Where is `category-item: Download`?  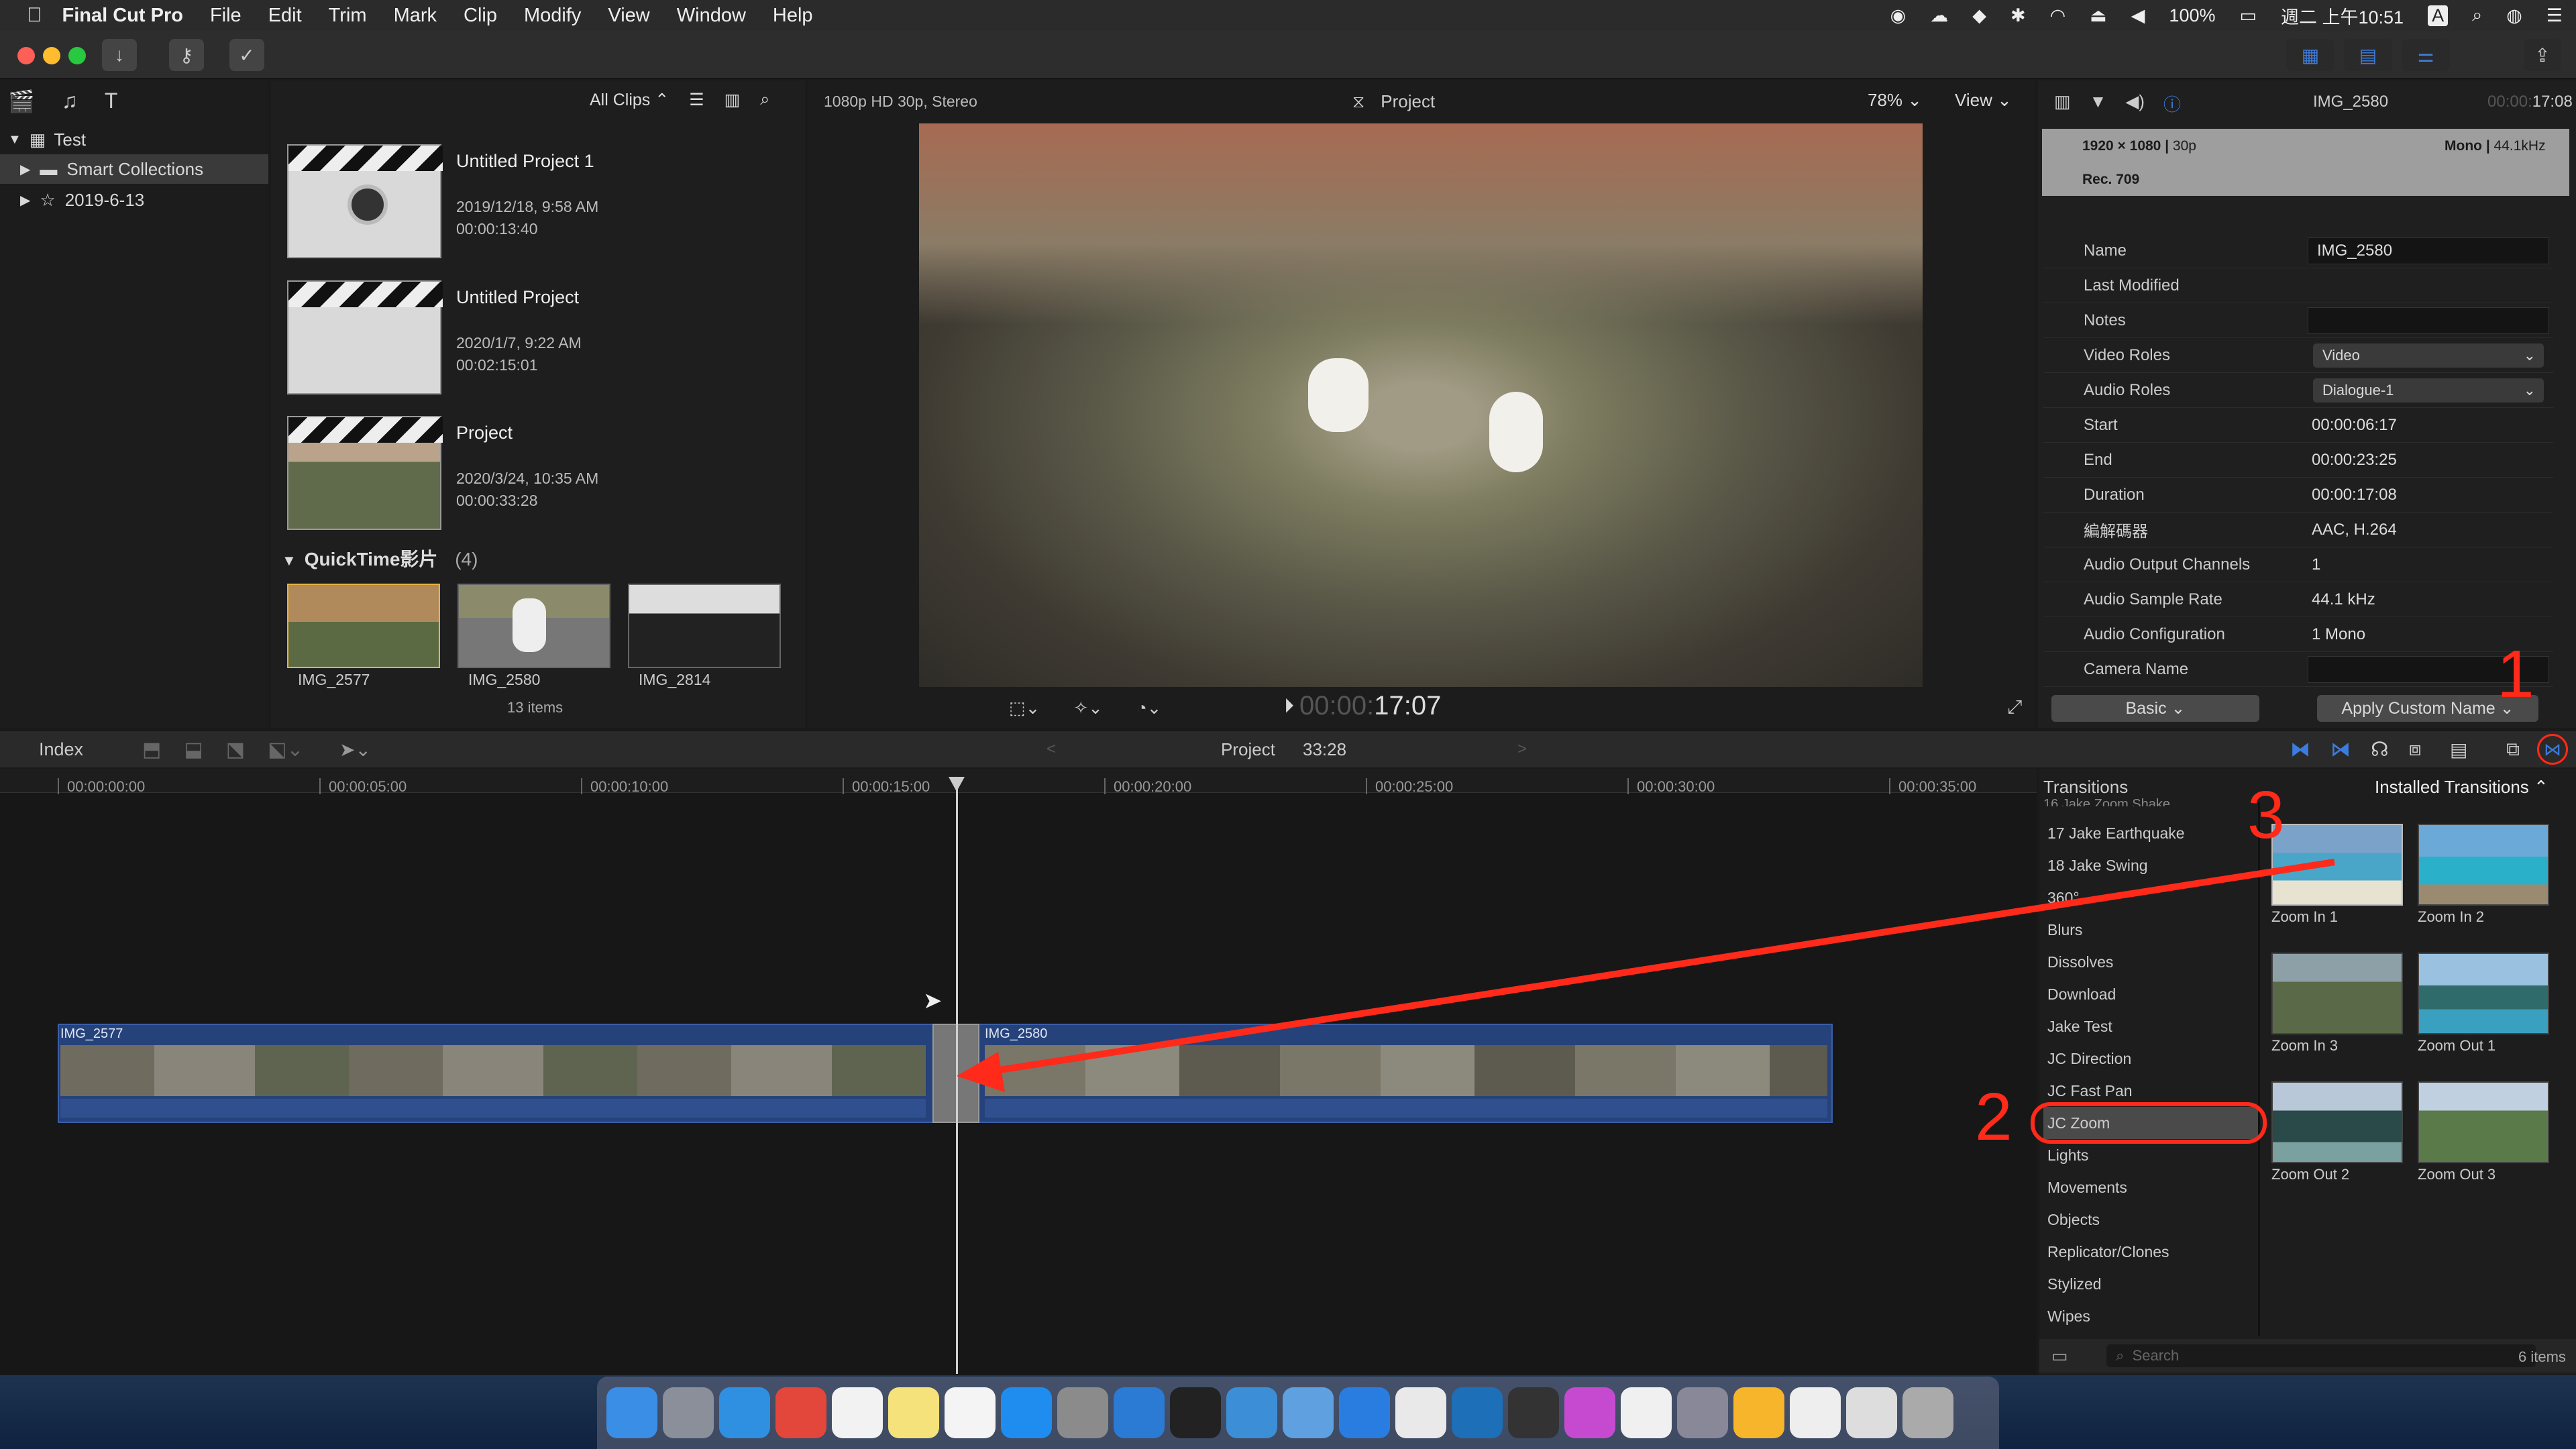 category-item: Download is located at coordinates (2150, 994).